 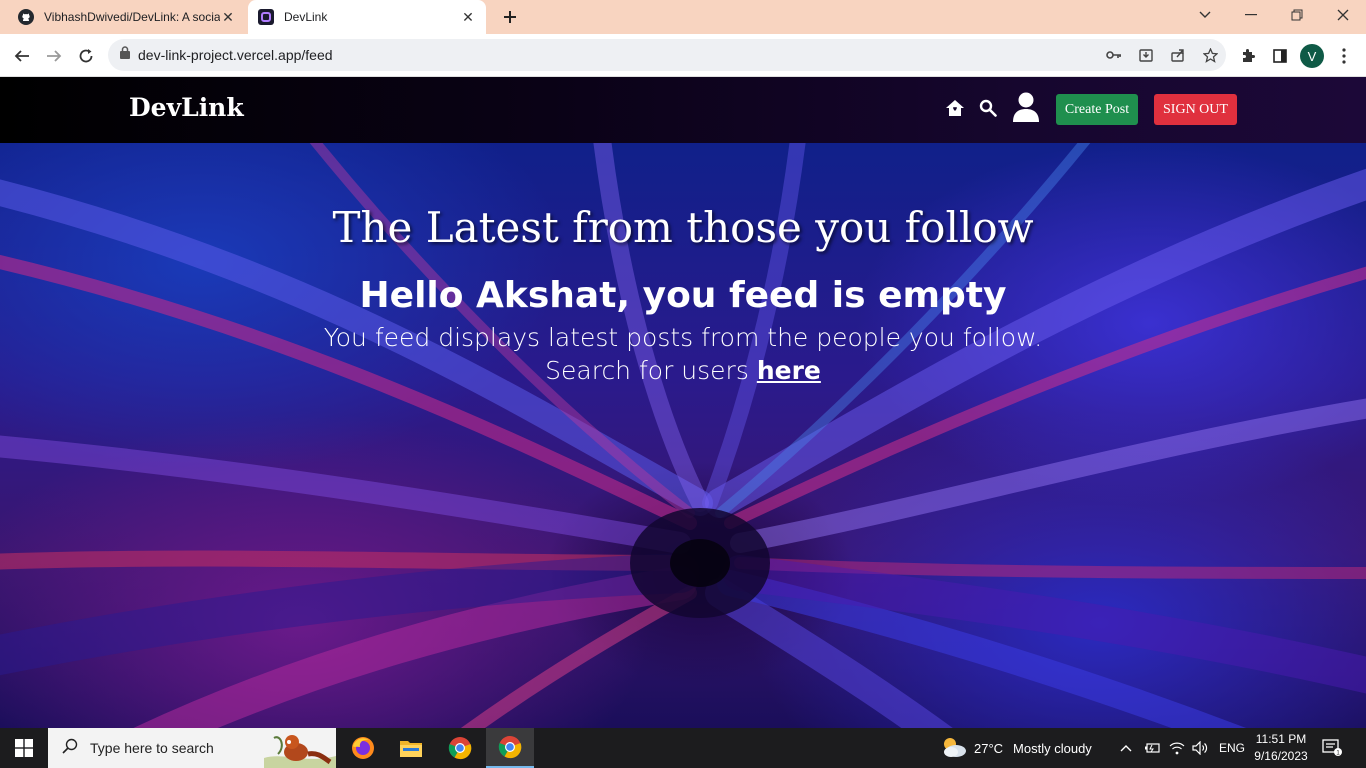 I want to click on search-users-line: Search for users here, so click(x=683, y=370).